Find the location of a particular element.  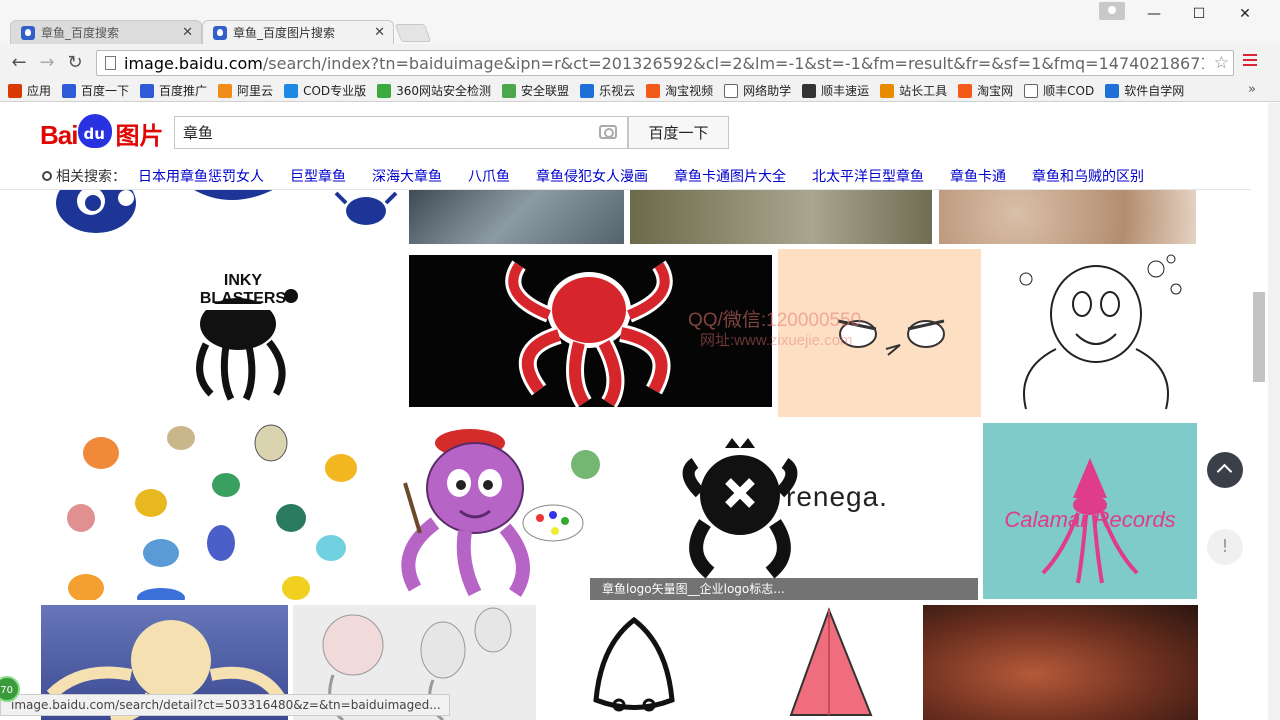

bookmark-label: 顺丰速运 is located at coordinates (845, 91).